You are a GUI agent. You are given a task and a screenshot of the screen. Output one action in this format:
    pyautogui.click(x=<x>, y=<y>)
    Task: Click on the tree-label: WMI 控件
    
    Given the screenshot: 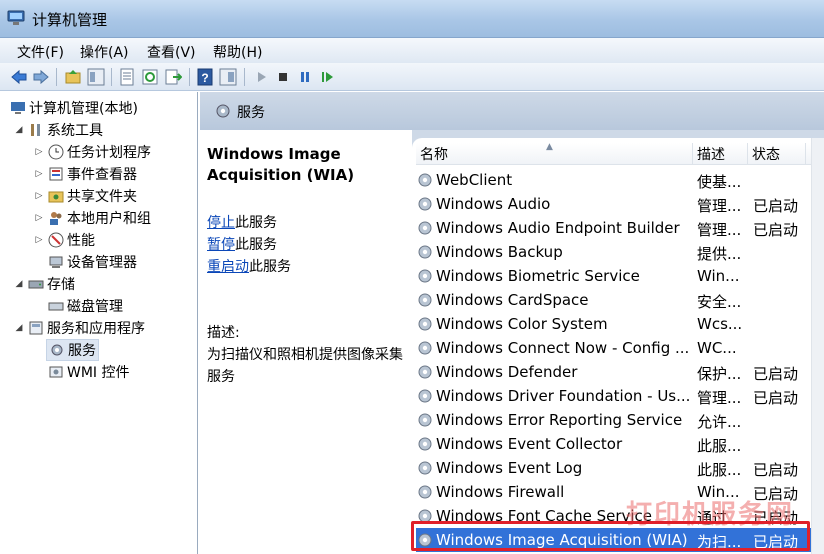 What is the action you would take?
    pyautogui.click(x=98, y=373)
    